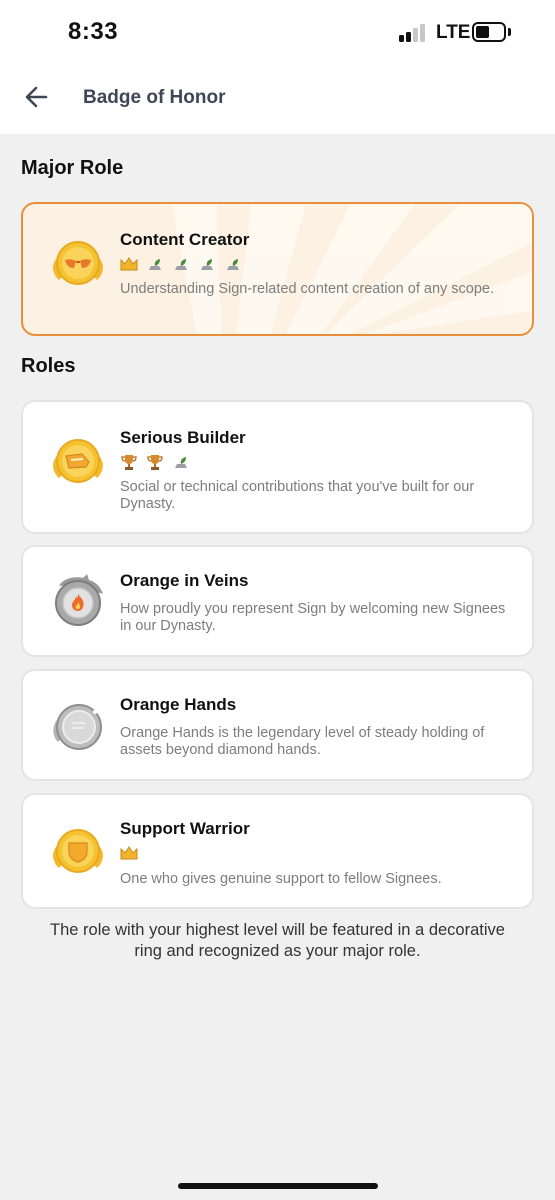  Describe the element at coordinates (414, 33) in the screenshot. I see `signal-icon` at that location.